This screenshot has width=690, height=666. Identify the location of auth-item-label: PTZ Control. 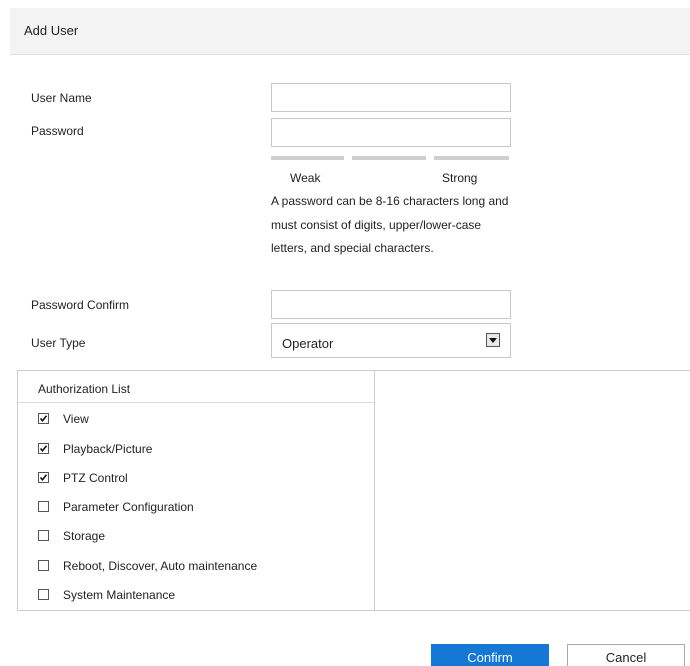
(95, 478).